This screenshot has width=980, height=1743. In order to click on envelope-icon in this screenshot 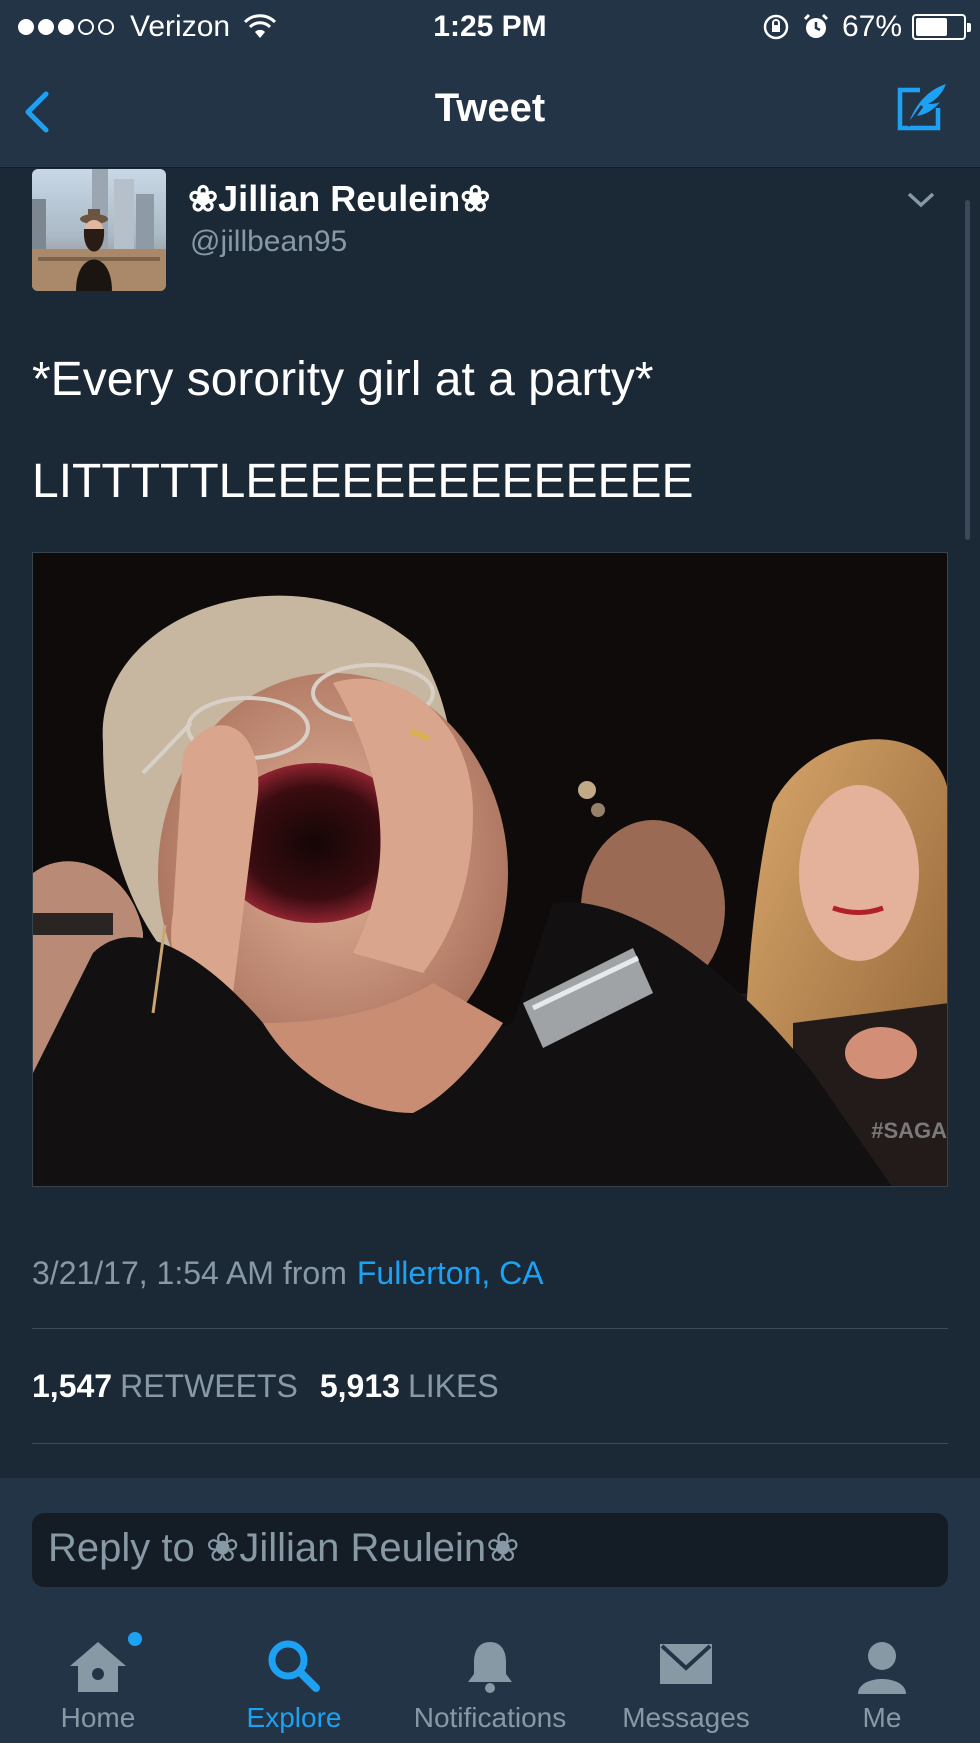, I will do `click(686, 1664)`.